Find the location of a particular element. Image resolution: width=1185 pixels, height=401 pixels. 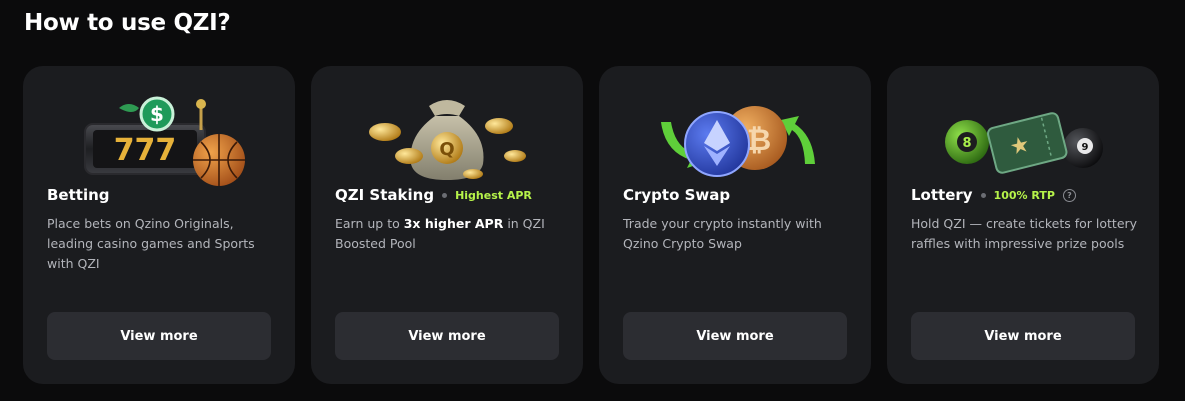

cash-chip-icon: $ is located at coordinates (157, 114).